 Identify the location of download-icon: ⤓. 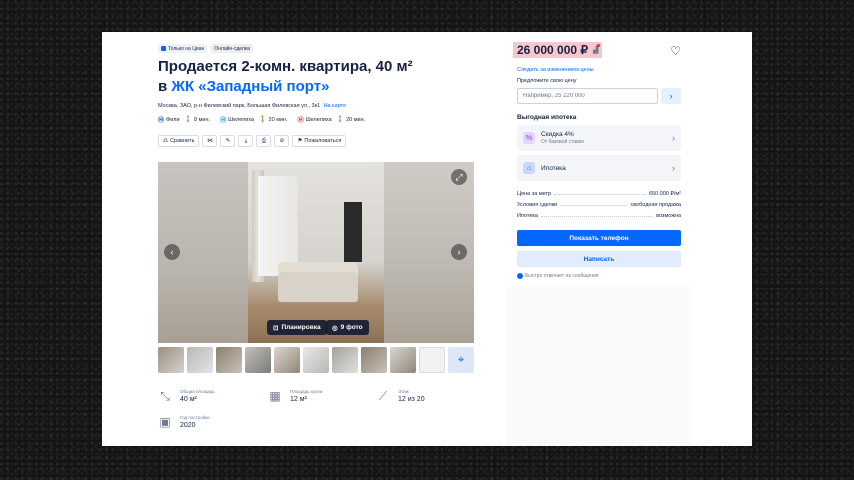
(246, 140).